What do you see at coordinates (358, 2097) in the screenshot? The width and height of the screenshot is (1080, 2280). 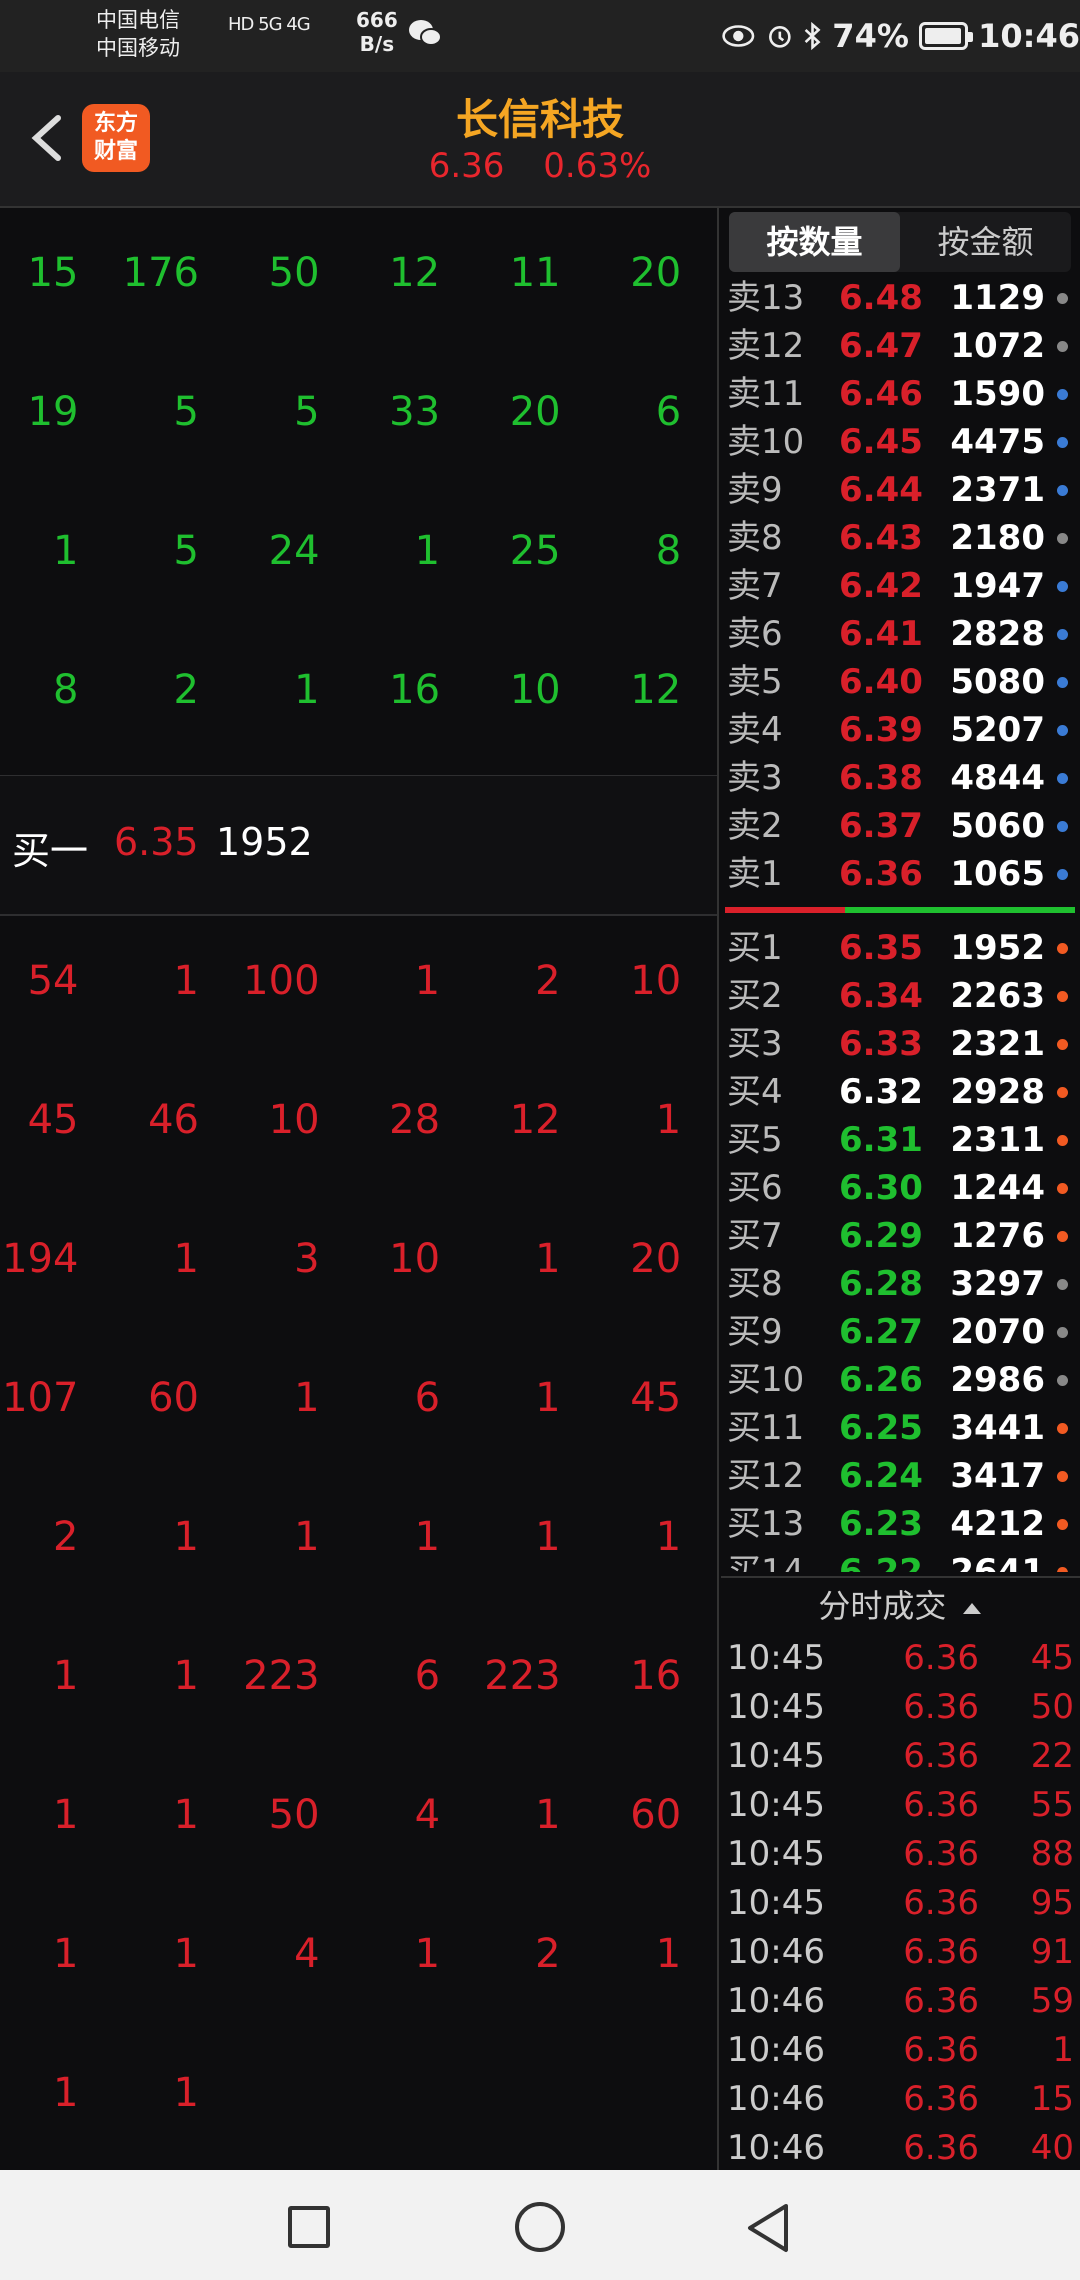 I see `queue-row: 11` at bounding box center [358, 2097].